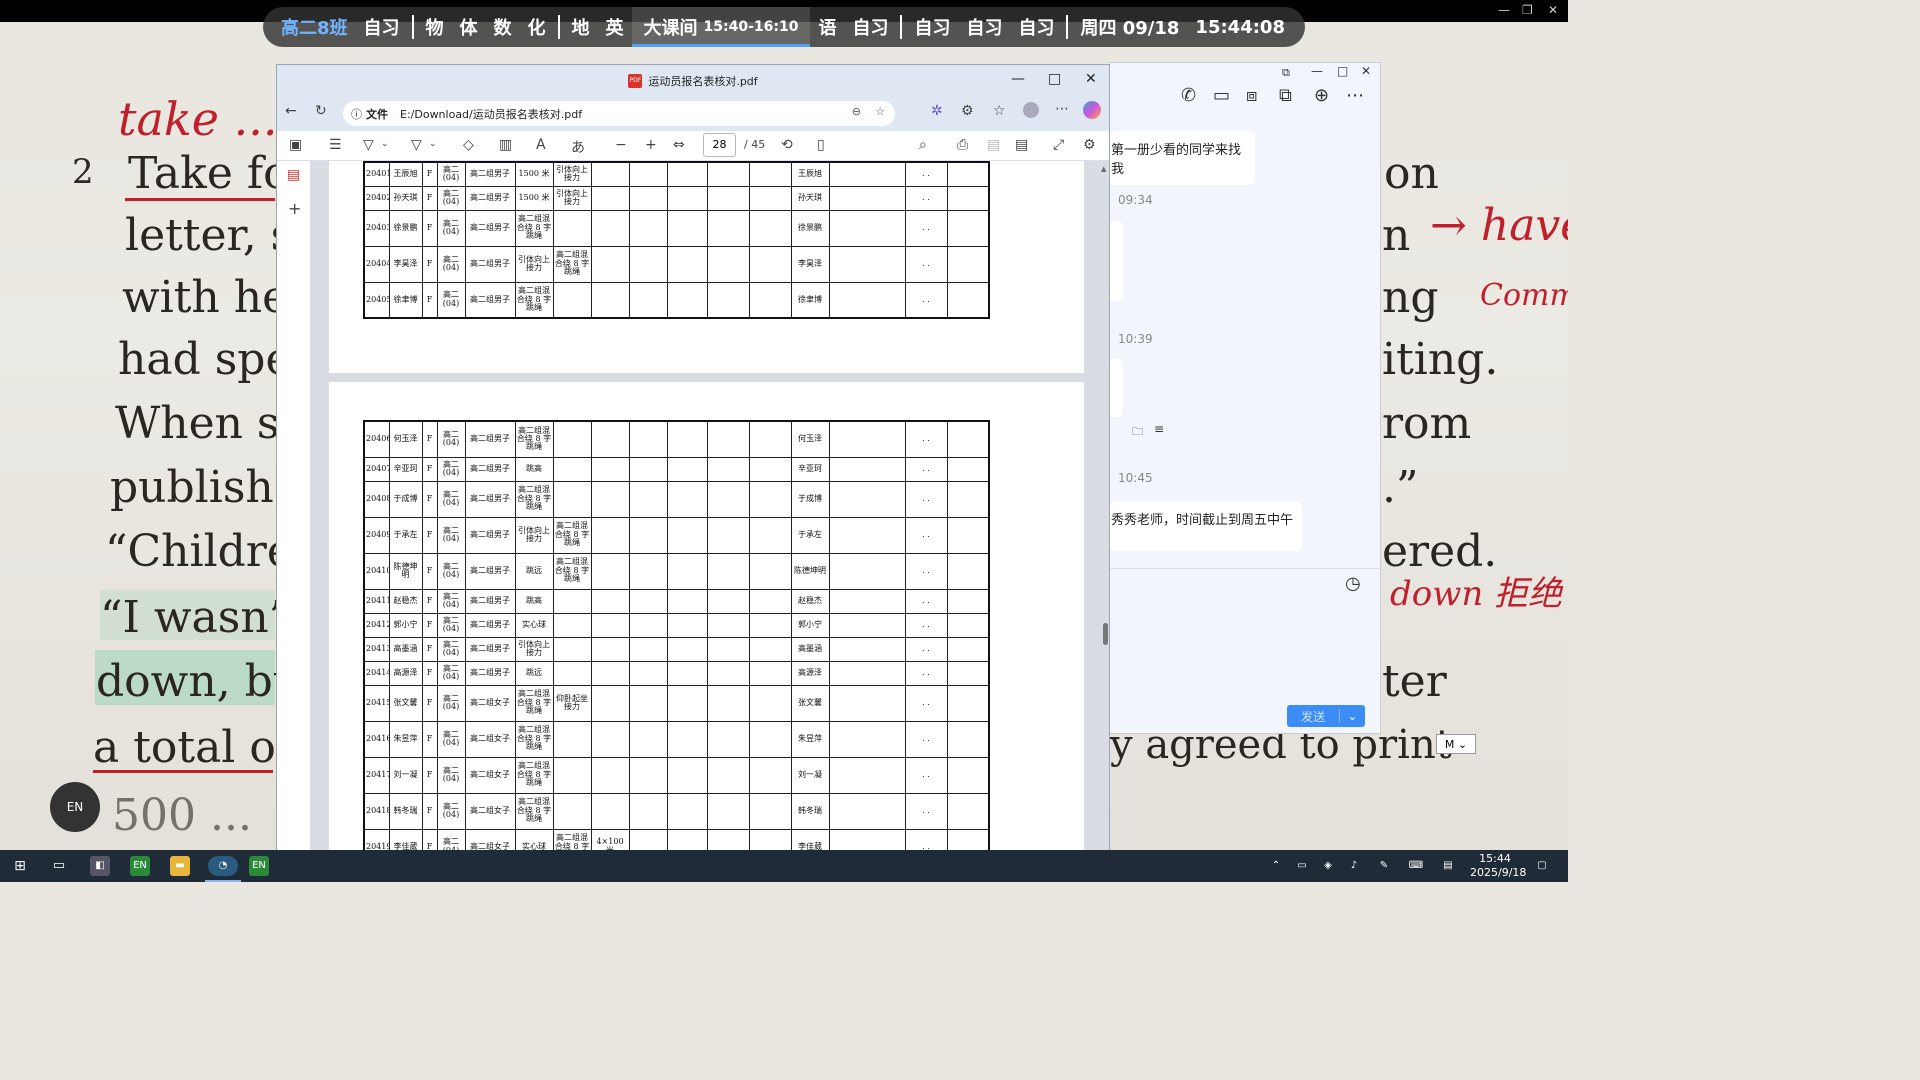  Describe the element at coordinates (59, 866) in the screenshot. I see `task-view-icon: ▭` at that location.